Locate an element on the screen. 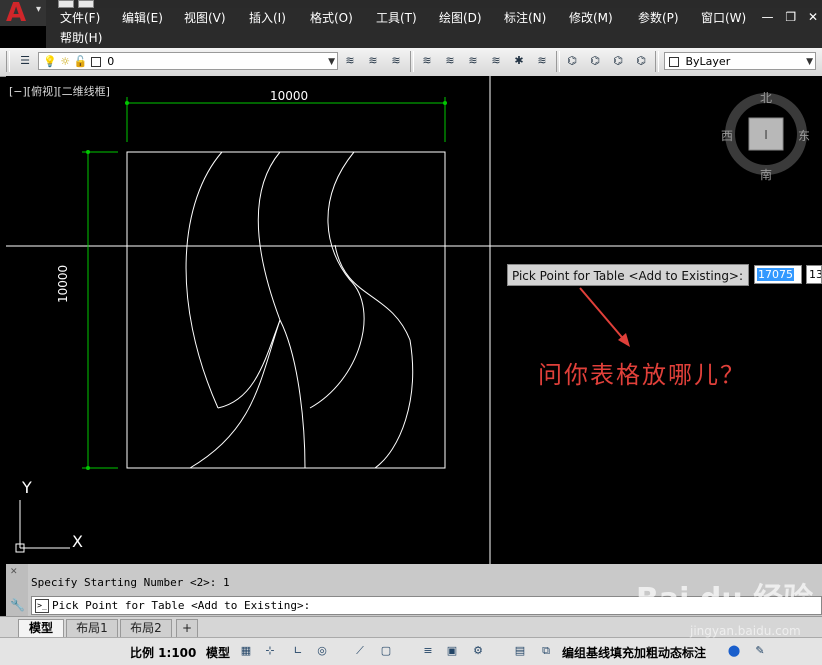 The image size is (822, 665). status-right-text: 编组基线填充加粗动态标注 is located at coordinates (634, 653).